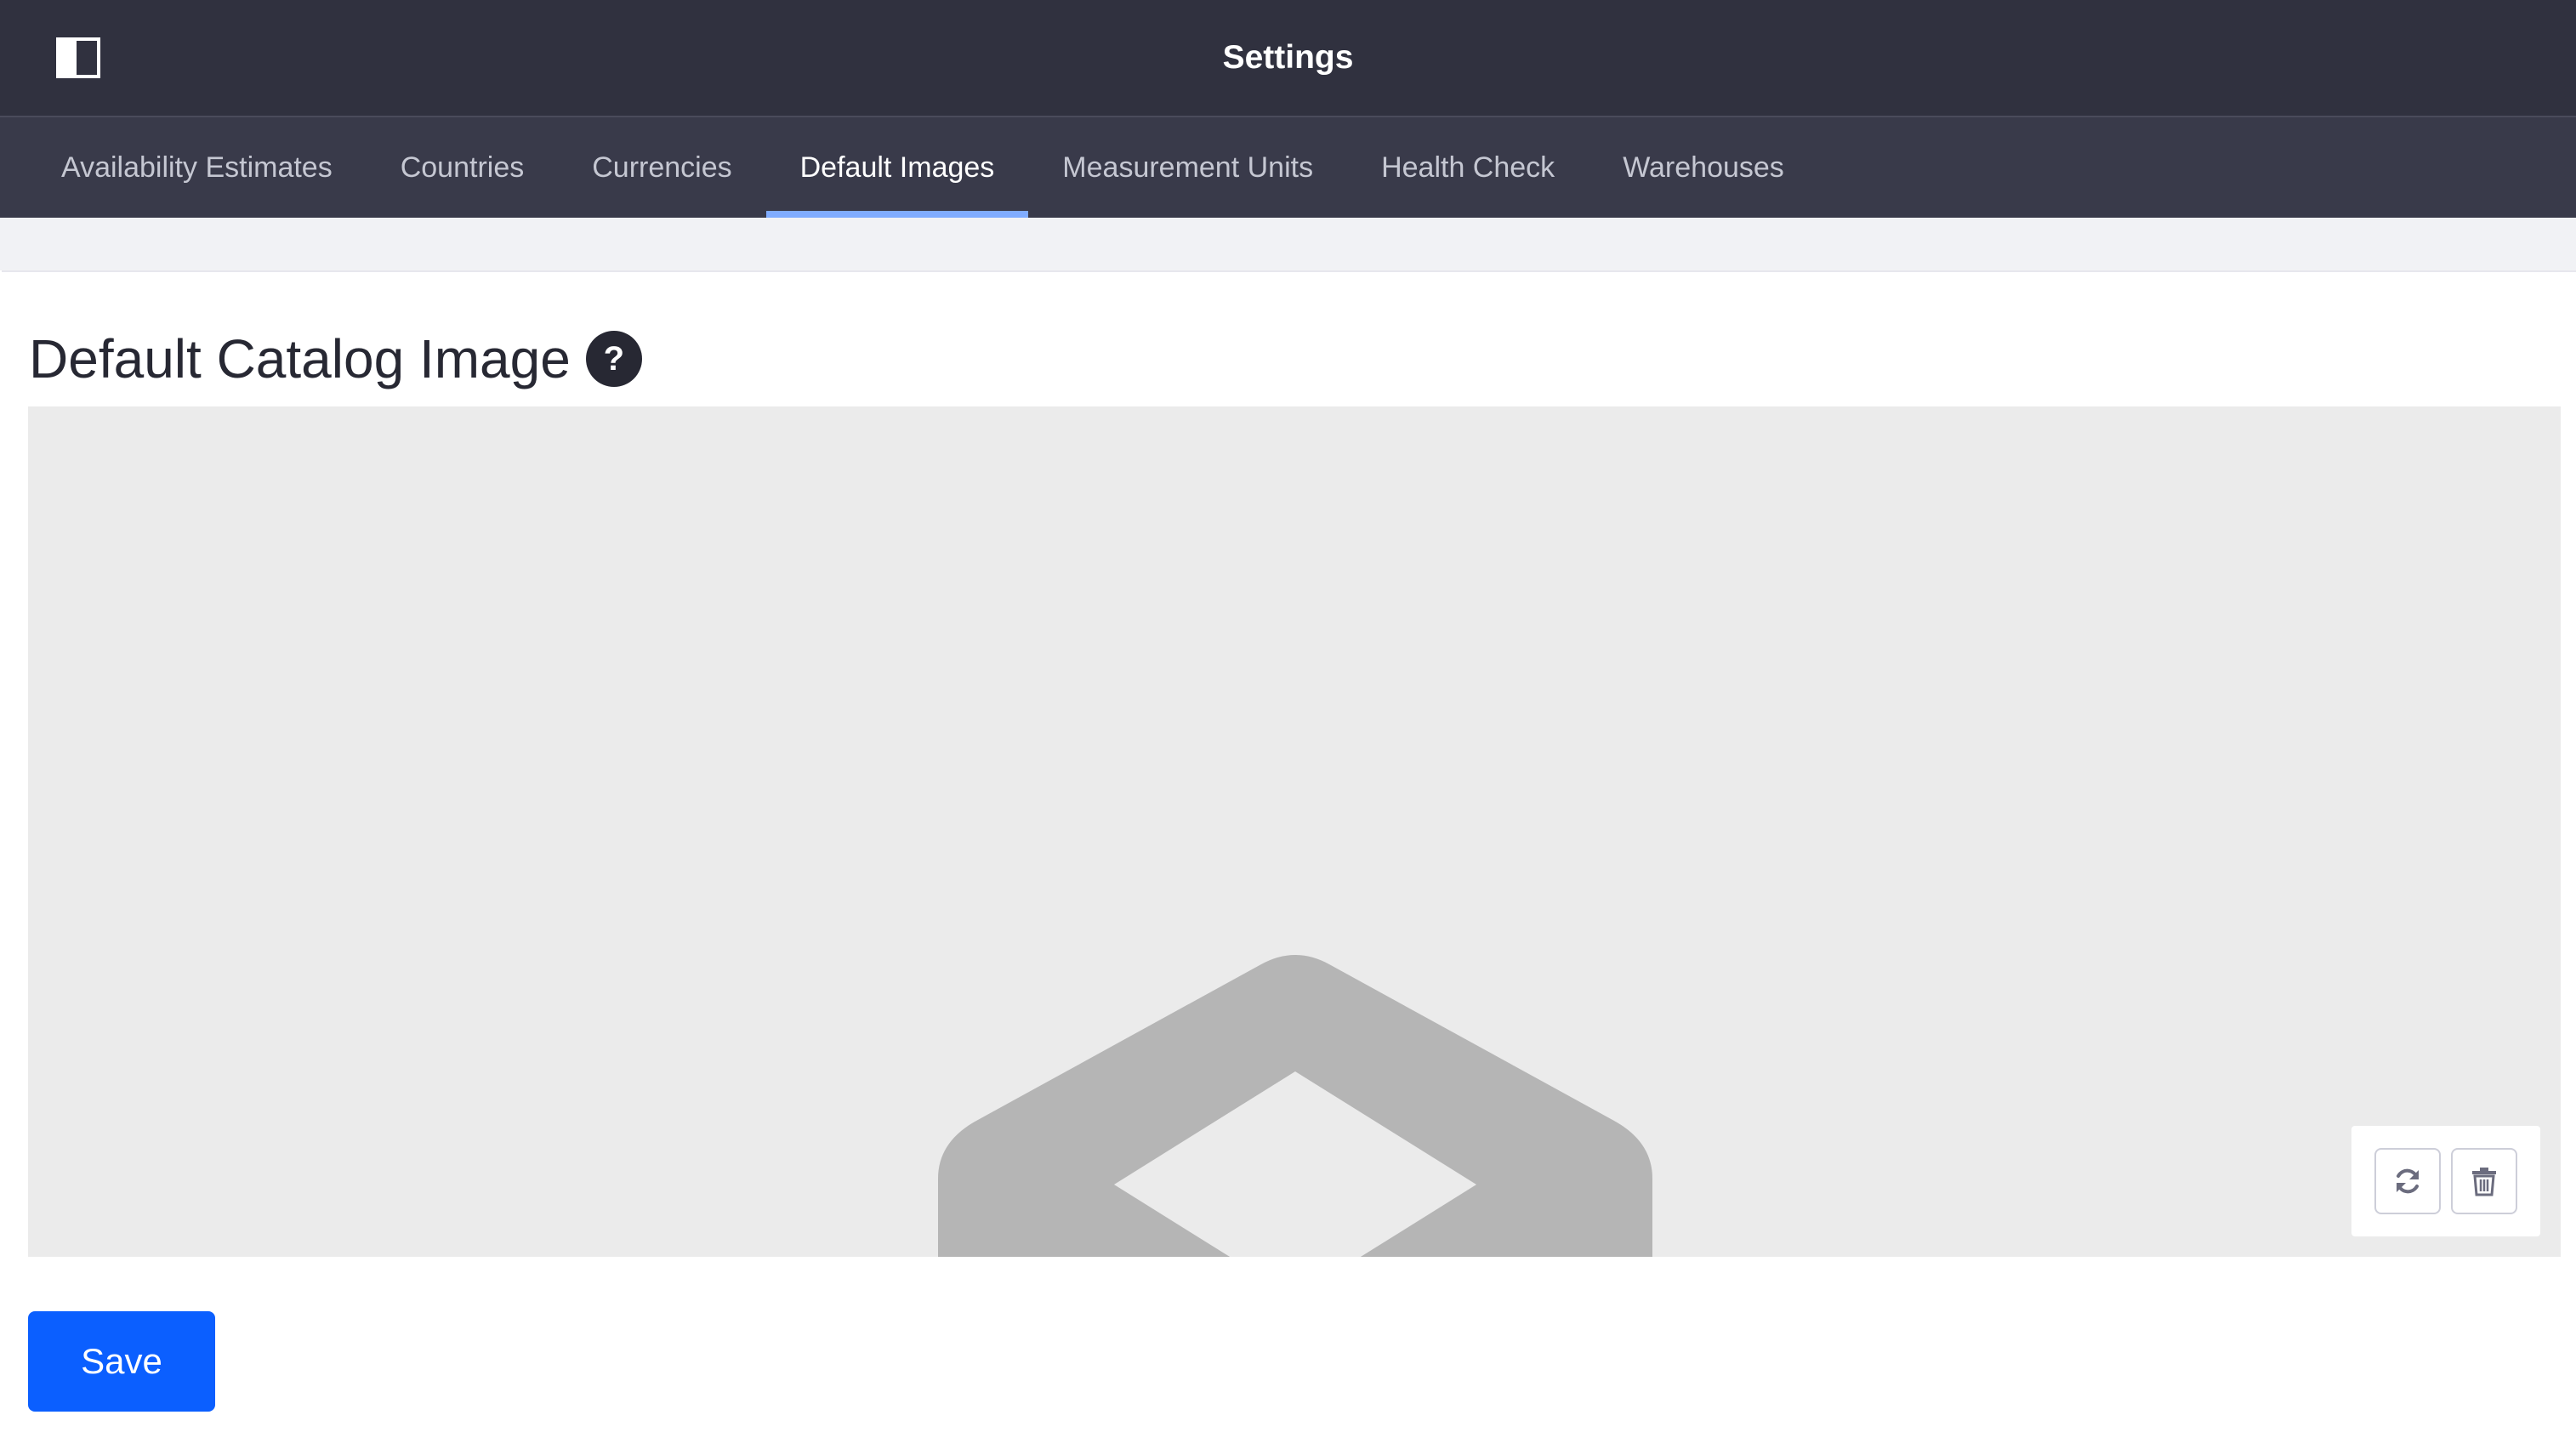 This screenshot has width=2576, height=1432. I want to click on page-background-gap, so click(1288, 244).